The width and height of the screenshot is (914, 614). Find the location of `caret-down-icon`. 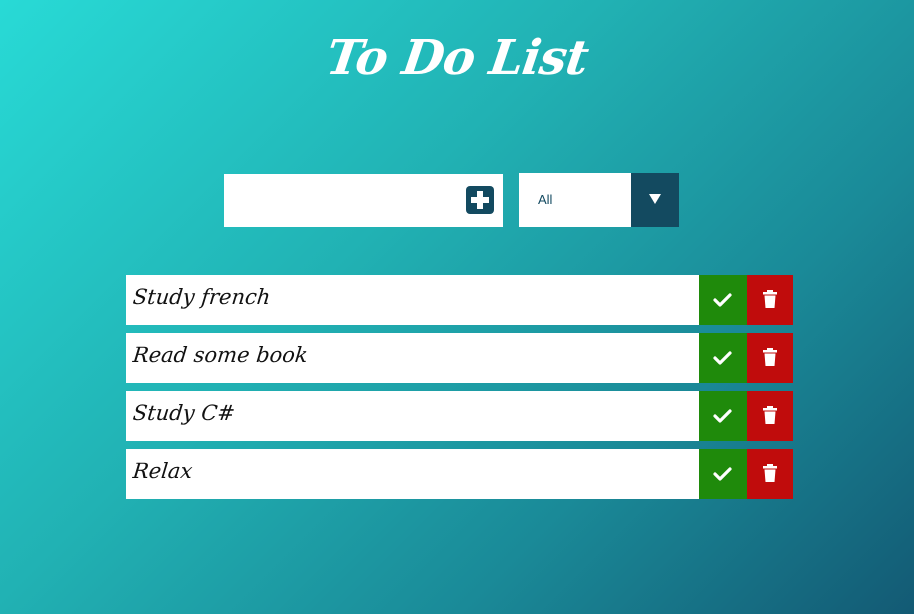

caret-down-icon is located at coordinates (655, 199).